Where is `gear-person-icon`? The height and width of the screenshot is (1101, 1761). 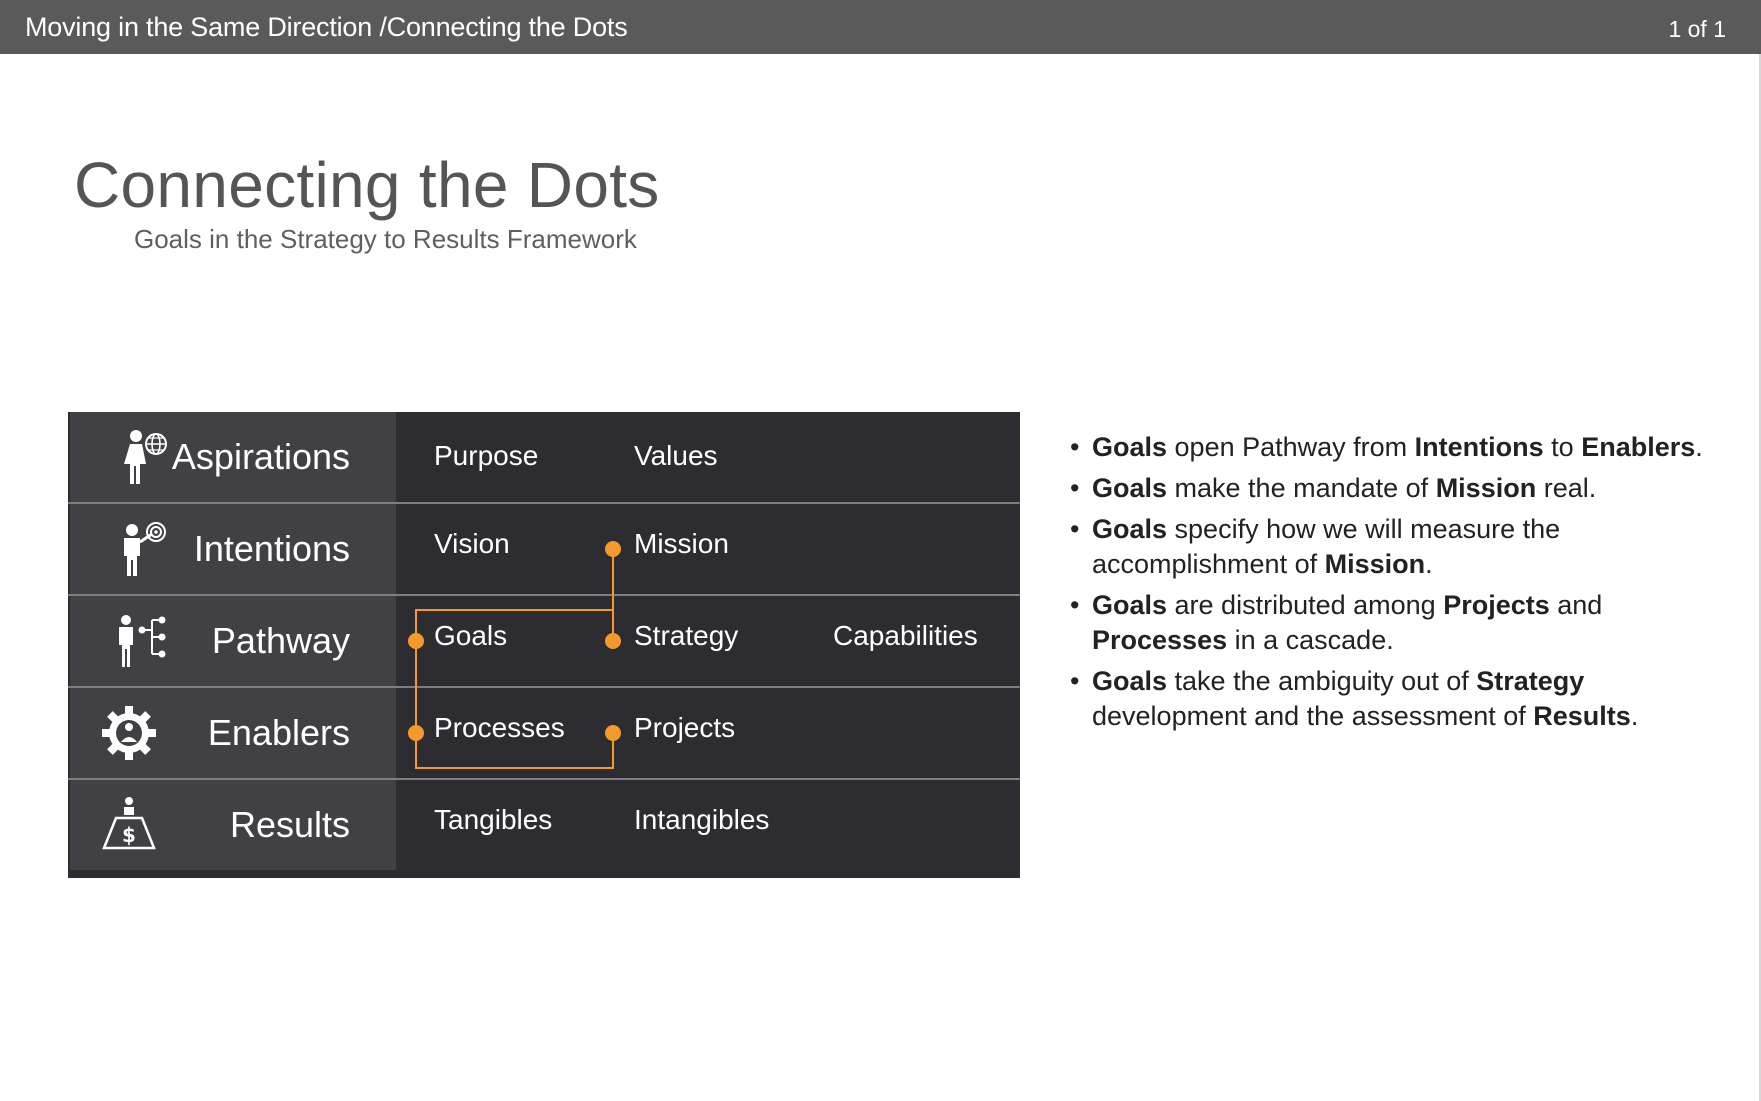 gear-person-icon is located at coordinates (129, 733).